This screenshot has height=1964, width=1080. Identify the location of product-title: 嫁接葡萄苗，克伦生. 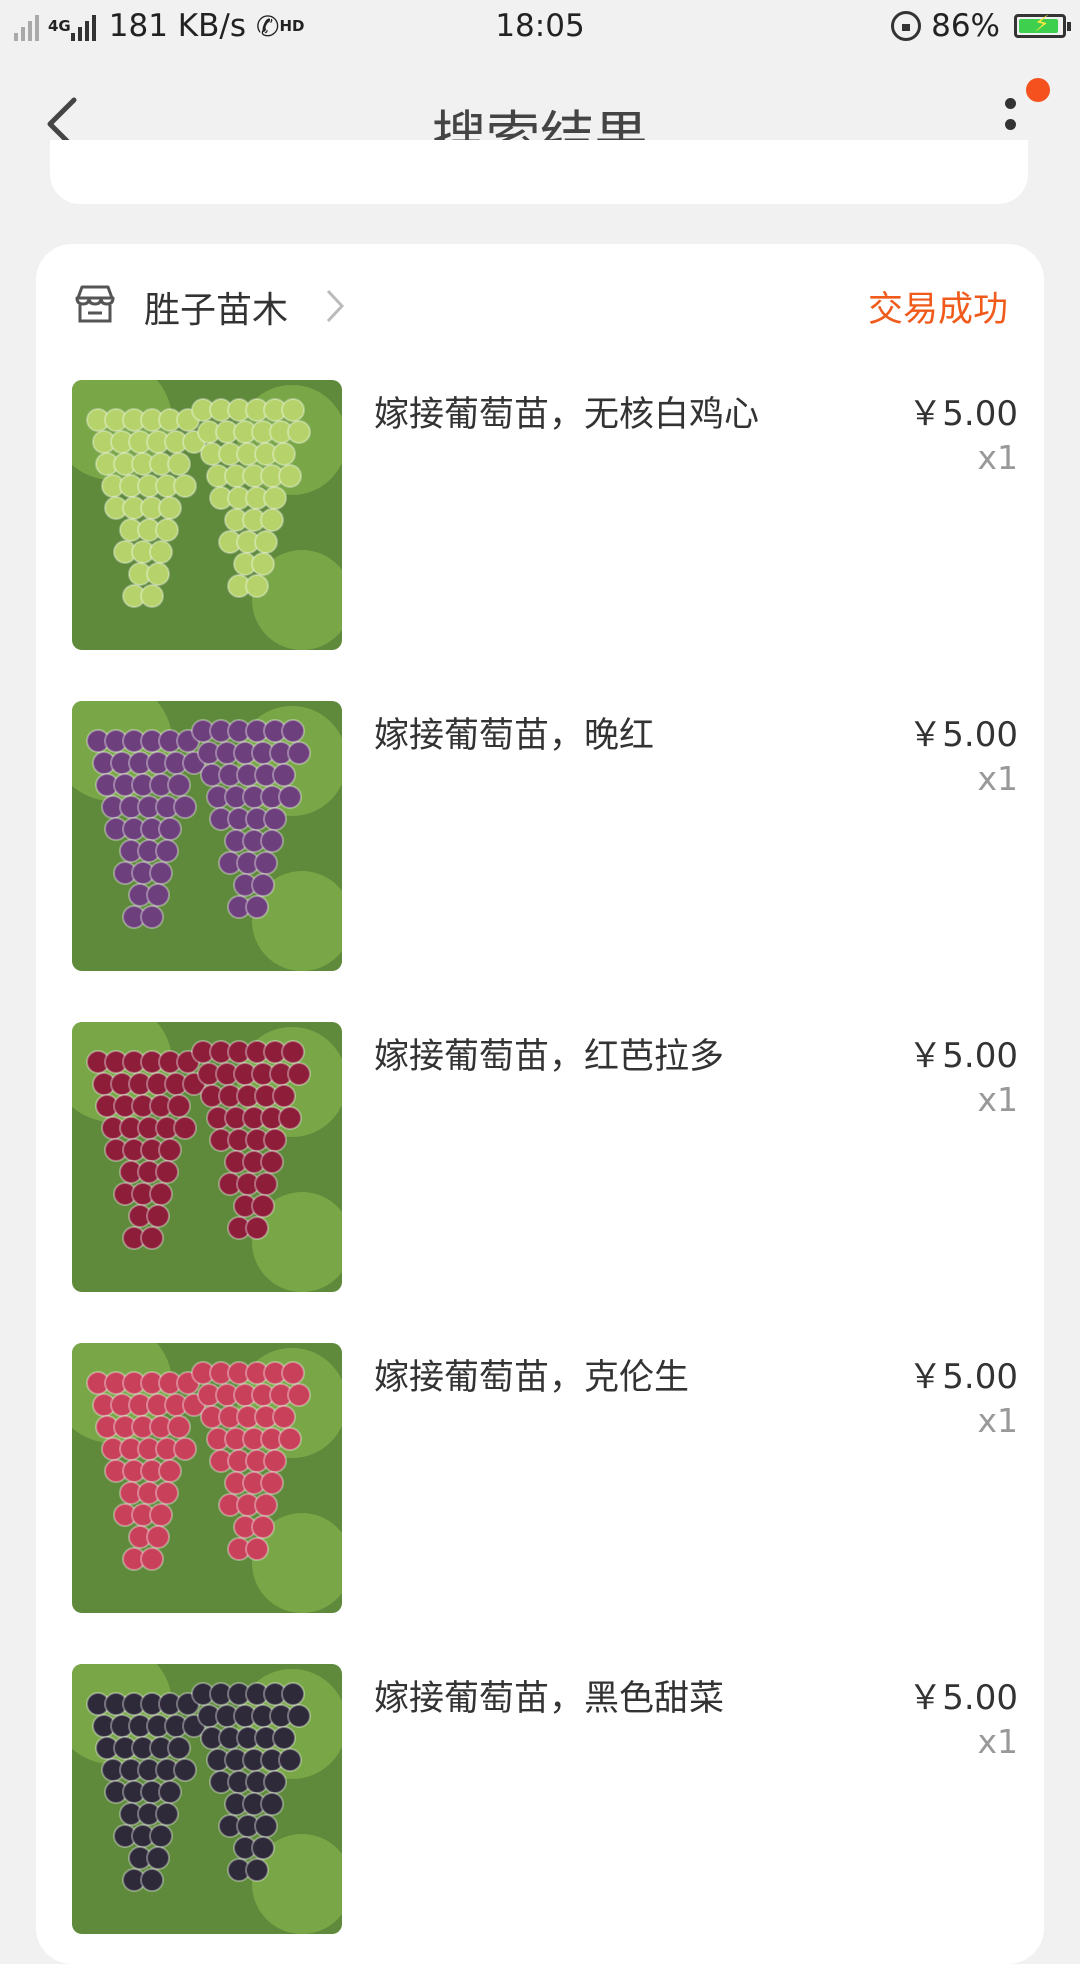
(531, 1374).